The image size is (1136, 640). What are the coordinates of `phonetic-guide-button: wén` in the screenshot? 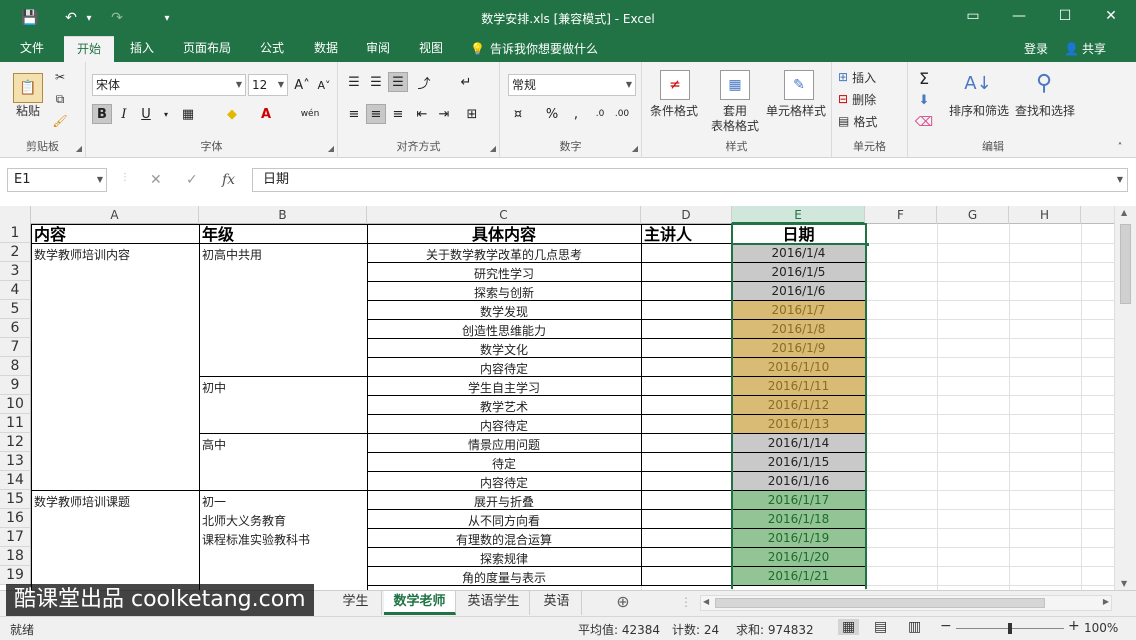 It's located at (310, 114).